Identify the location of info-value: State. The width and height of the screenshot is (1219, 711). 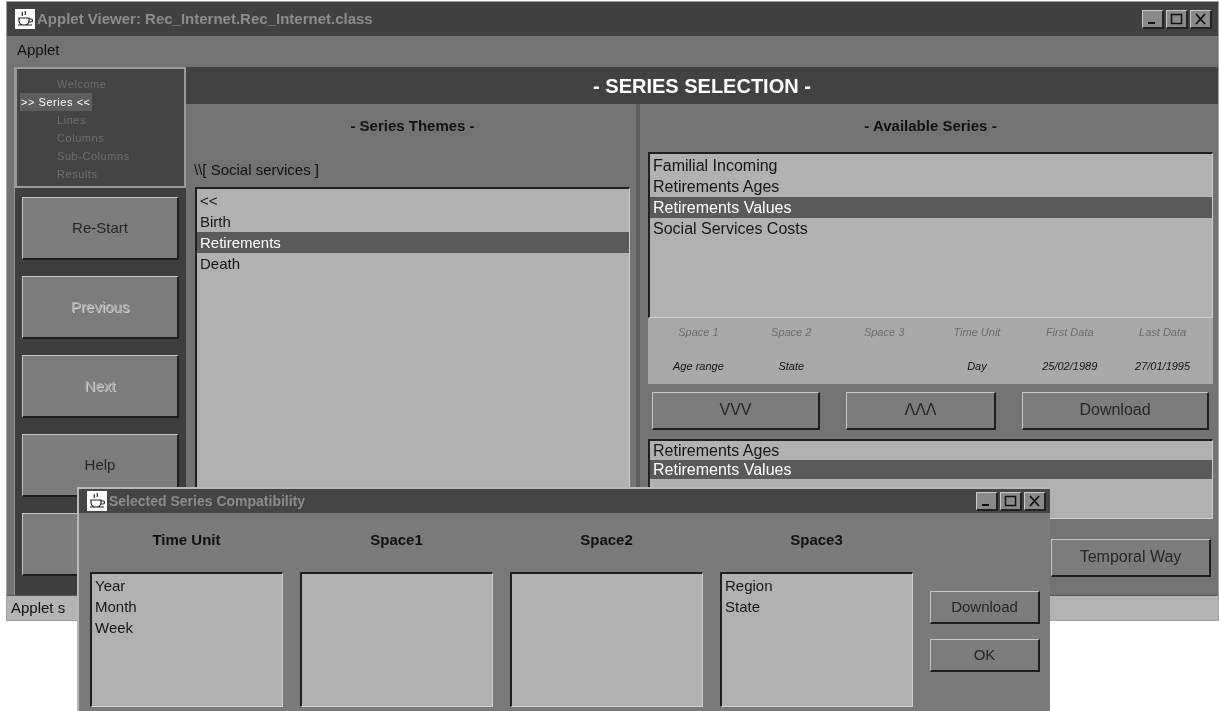
(791, 366).